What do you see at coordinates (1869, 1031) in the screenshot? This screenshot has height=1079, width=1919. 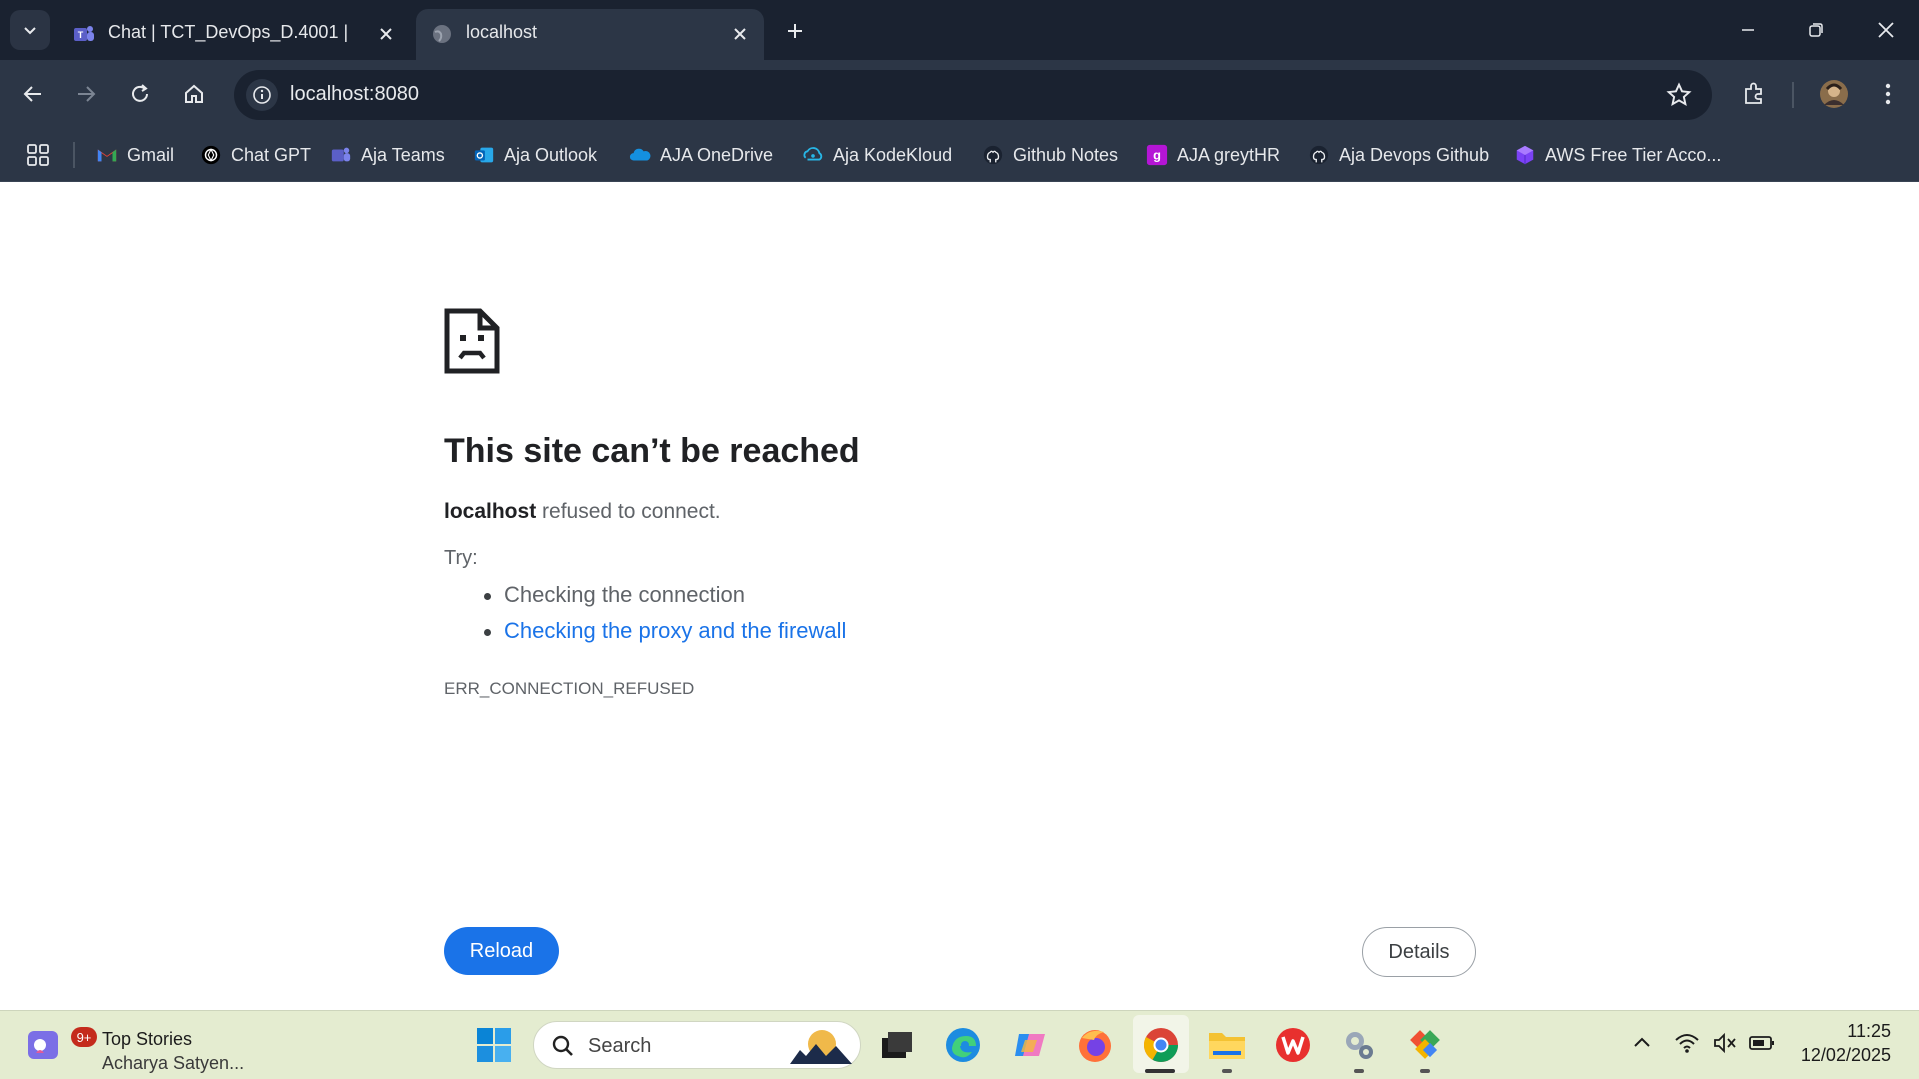 I see `clock-time: 11:25` at bounding box center [1869, 1031].